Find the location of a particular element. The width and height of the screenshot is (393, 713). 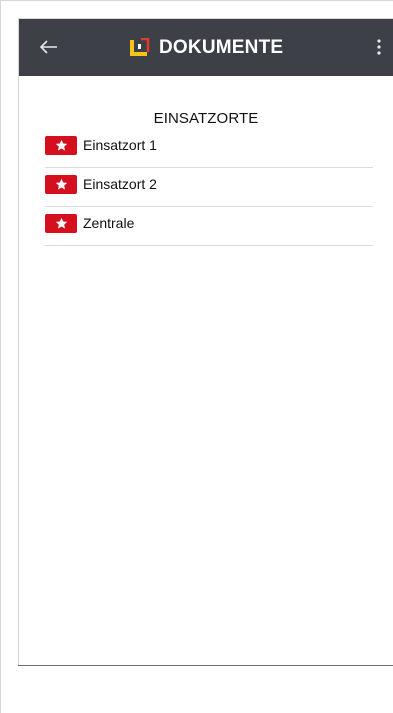

window-top-border is located at coordinates (196, 0).